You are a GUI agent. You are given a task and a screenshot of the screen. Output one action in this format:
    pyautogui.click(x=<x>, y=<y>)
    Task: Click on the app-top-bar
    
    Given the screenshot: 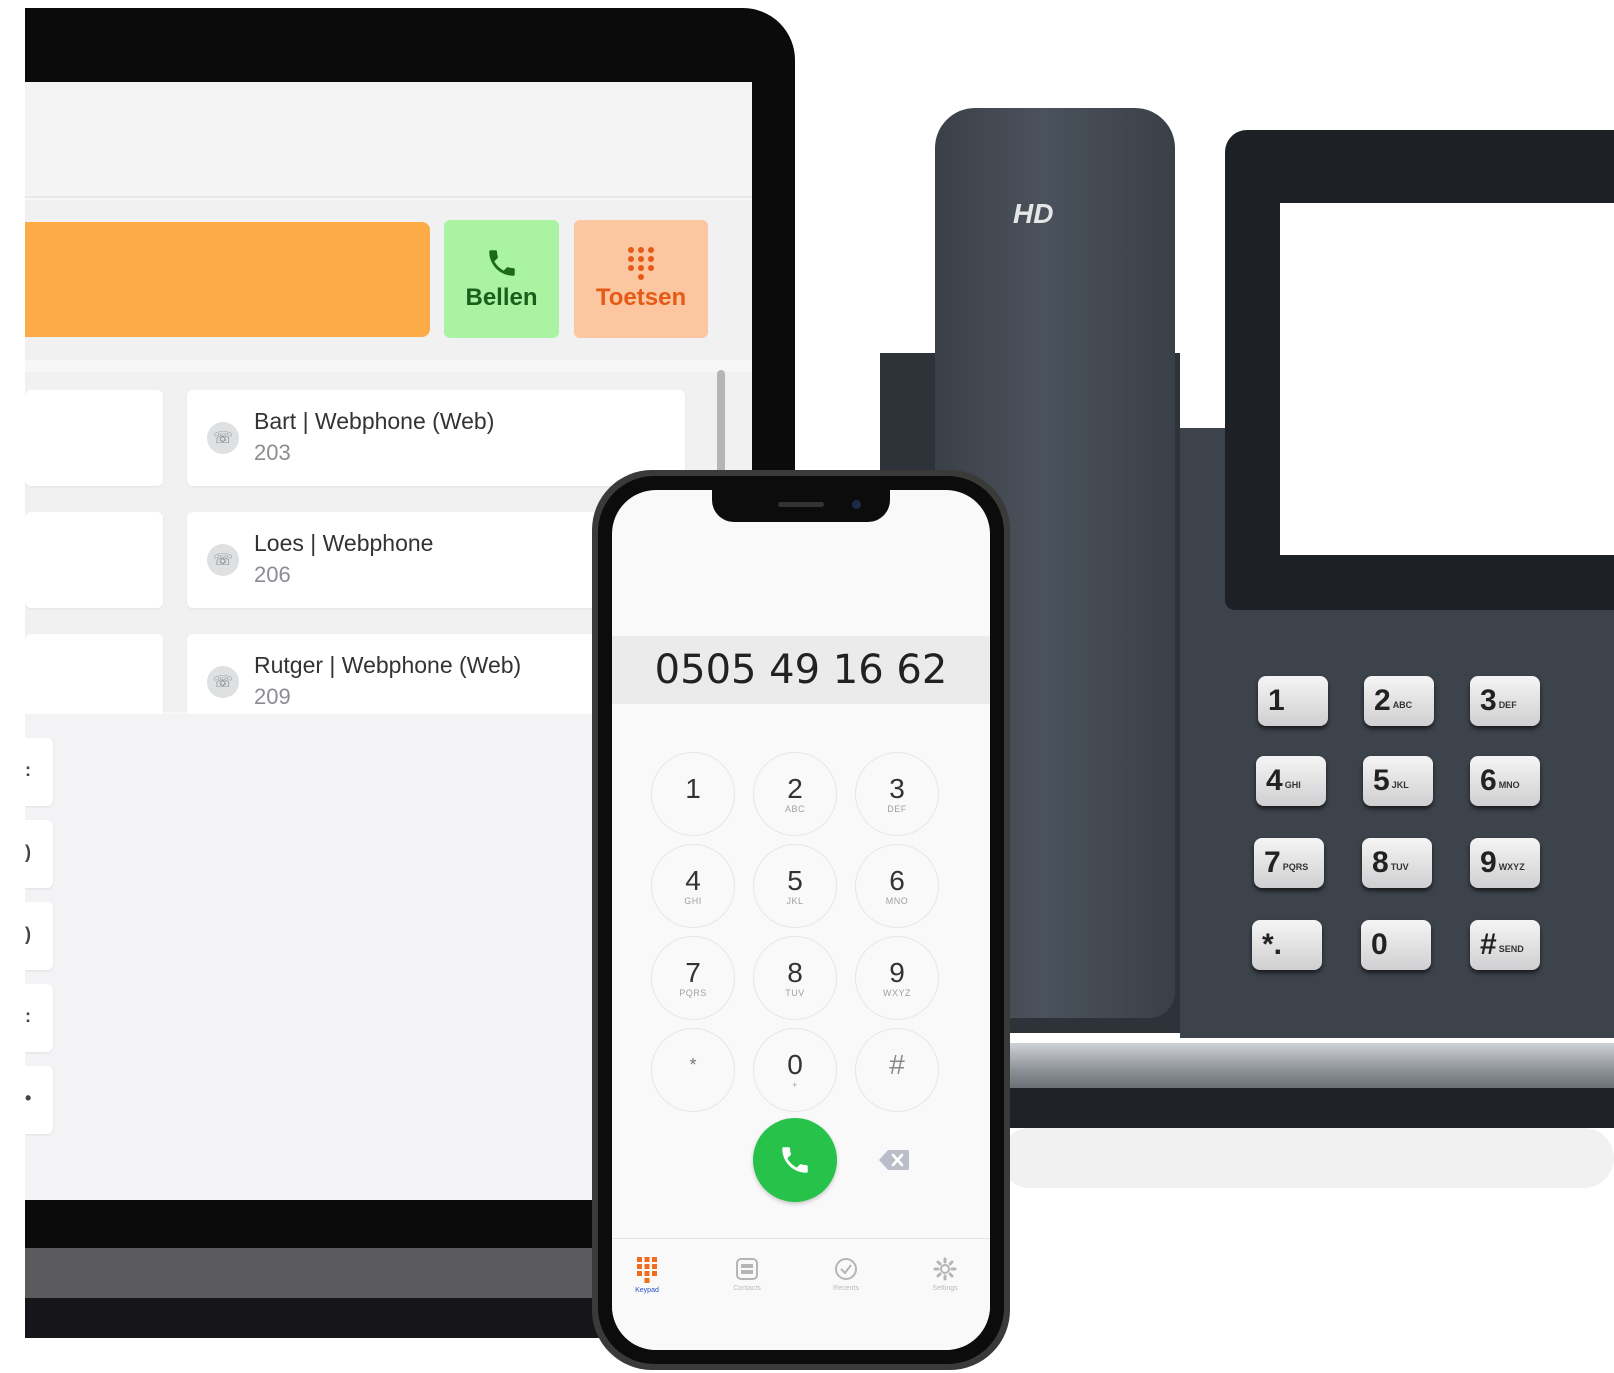 What is the action you would take?
    pyautogui.click(x=388, y=140)
    